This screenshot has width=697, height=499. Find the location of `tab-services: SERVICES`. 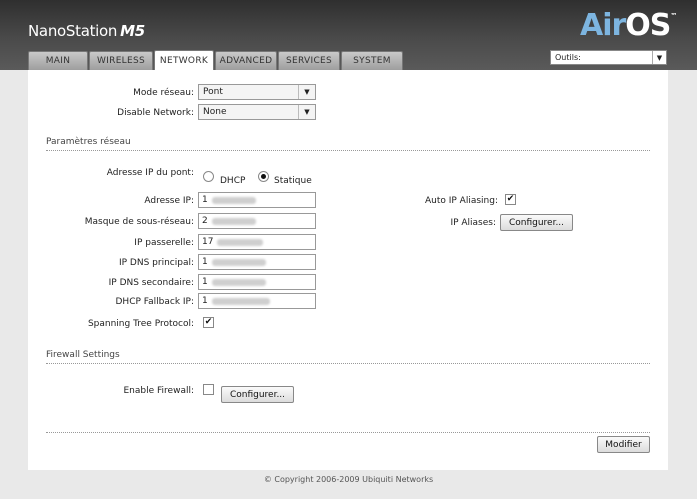

tab-services: SERVICES is located at coordinates (309, 60).